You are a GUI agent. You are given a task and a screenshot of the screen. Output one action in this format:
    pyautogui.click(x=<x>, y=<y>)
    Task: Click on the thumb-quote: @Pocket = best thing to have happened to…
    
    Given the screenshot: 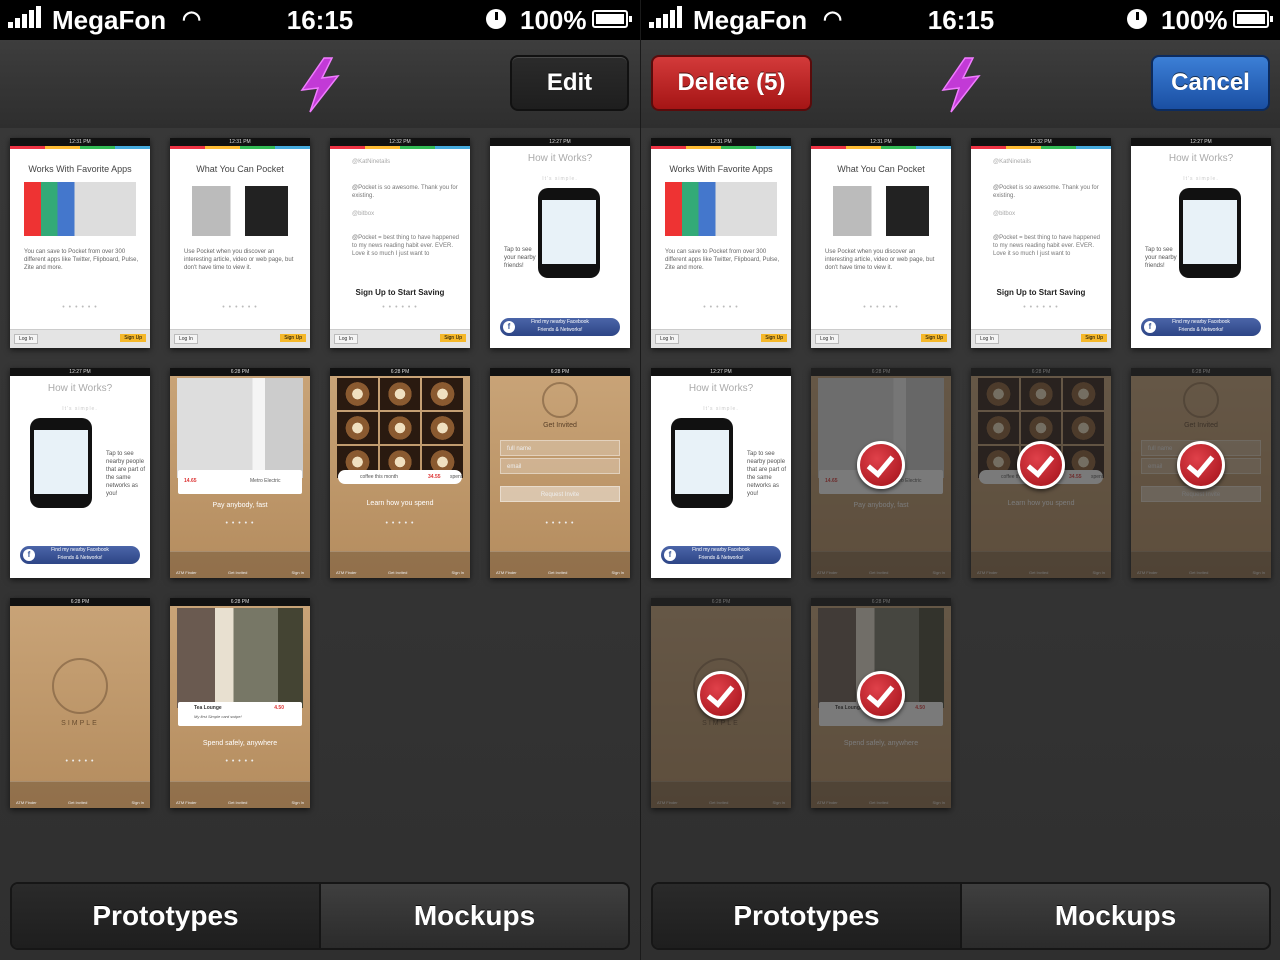 What is the action you would take?
    pyautogui.click(x=406, y=246)
    